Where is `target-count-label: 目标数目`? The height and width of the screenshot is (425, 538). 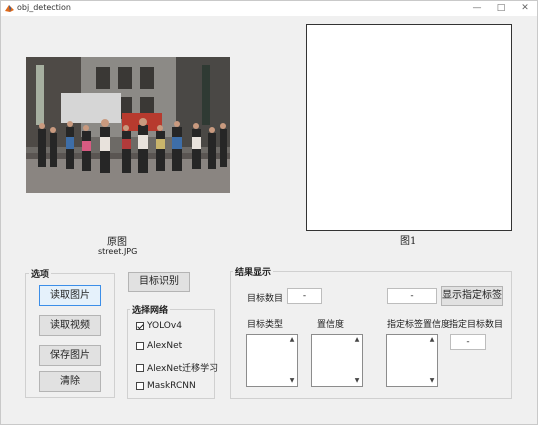
target-count-label: 目标数目 is located at coordinates (265, 299).